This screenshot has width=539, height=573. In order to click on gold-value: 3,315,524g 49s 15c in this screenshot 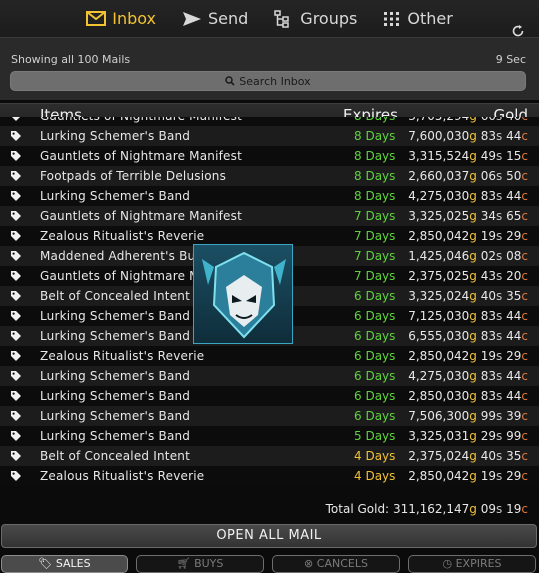, I will do `click(468, 156)`.